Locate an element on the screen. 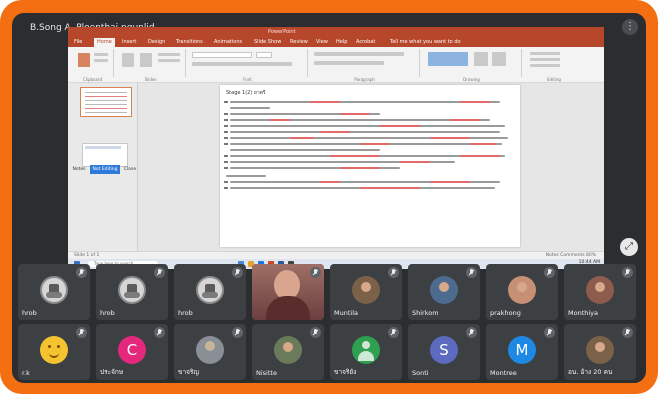  participant-tile: prakhong is located at coordinates (522, 292).